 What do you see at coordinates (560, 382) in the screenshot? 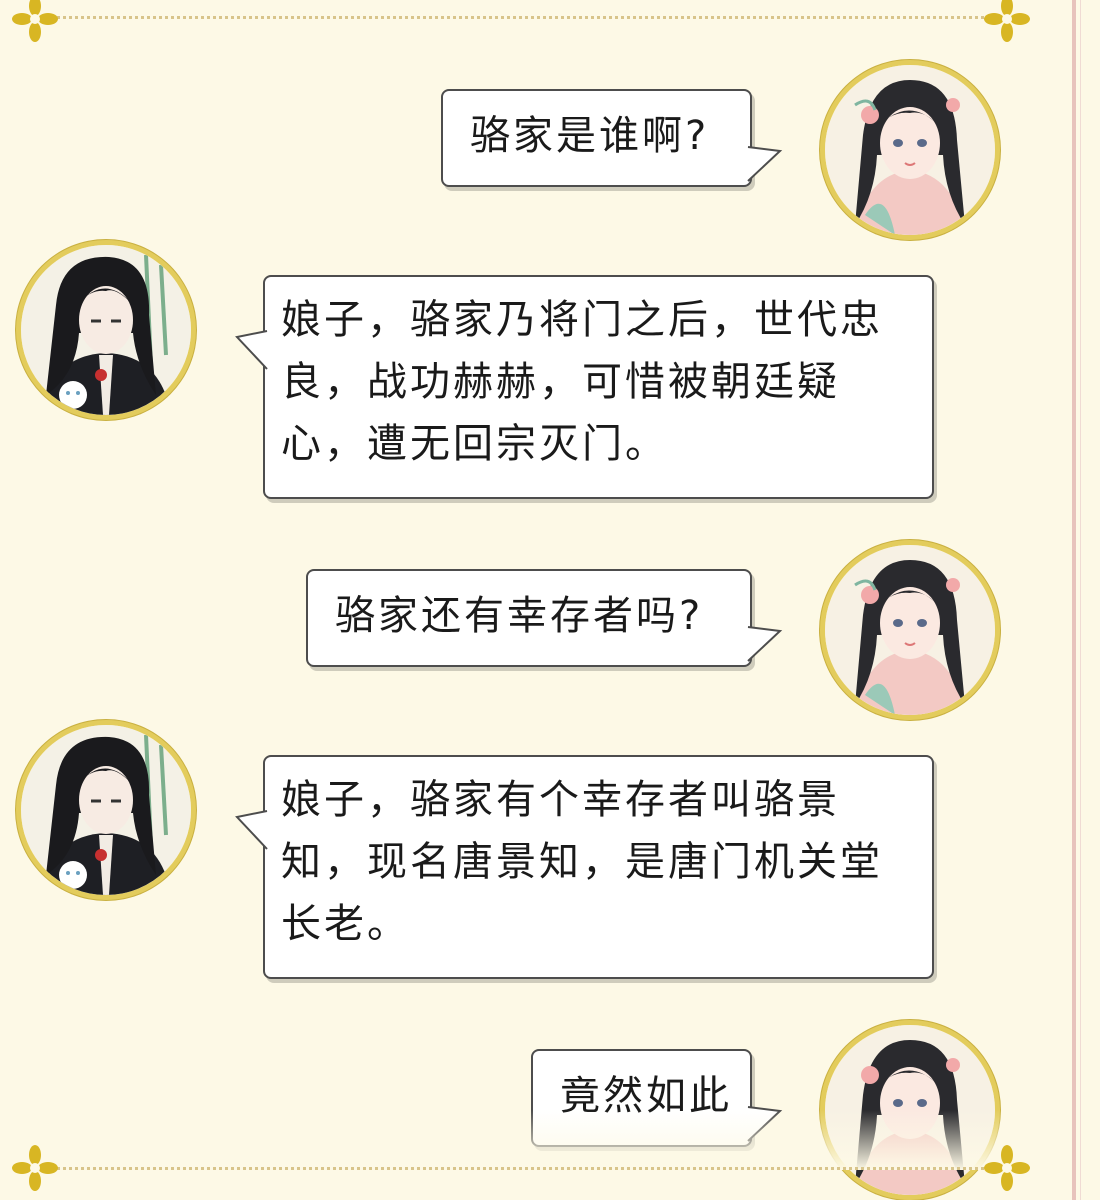
I see `message-line: 良，战功赫赫，可惜被朝廷疑` at bounding box center [560, 382].